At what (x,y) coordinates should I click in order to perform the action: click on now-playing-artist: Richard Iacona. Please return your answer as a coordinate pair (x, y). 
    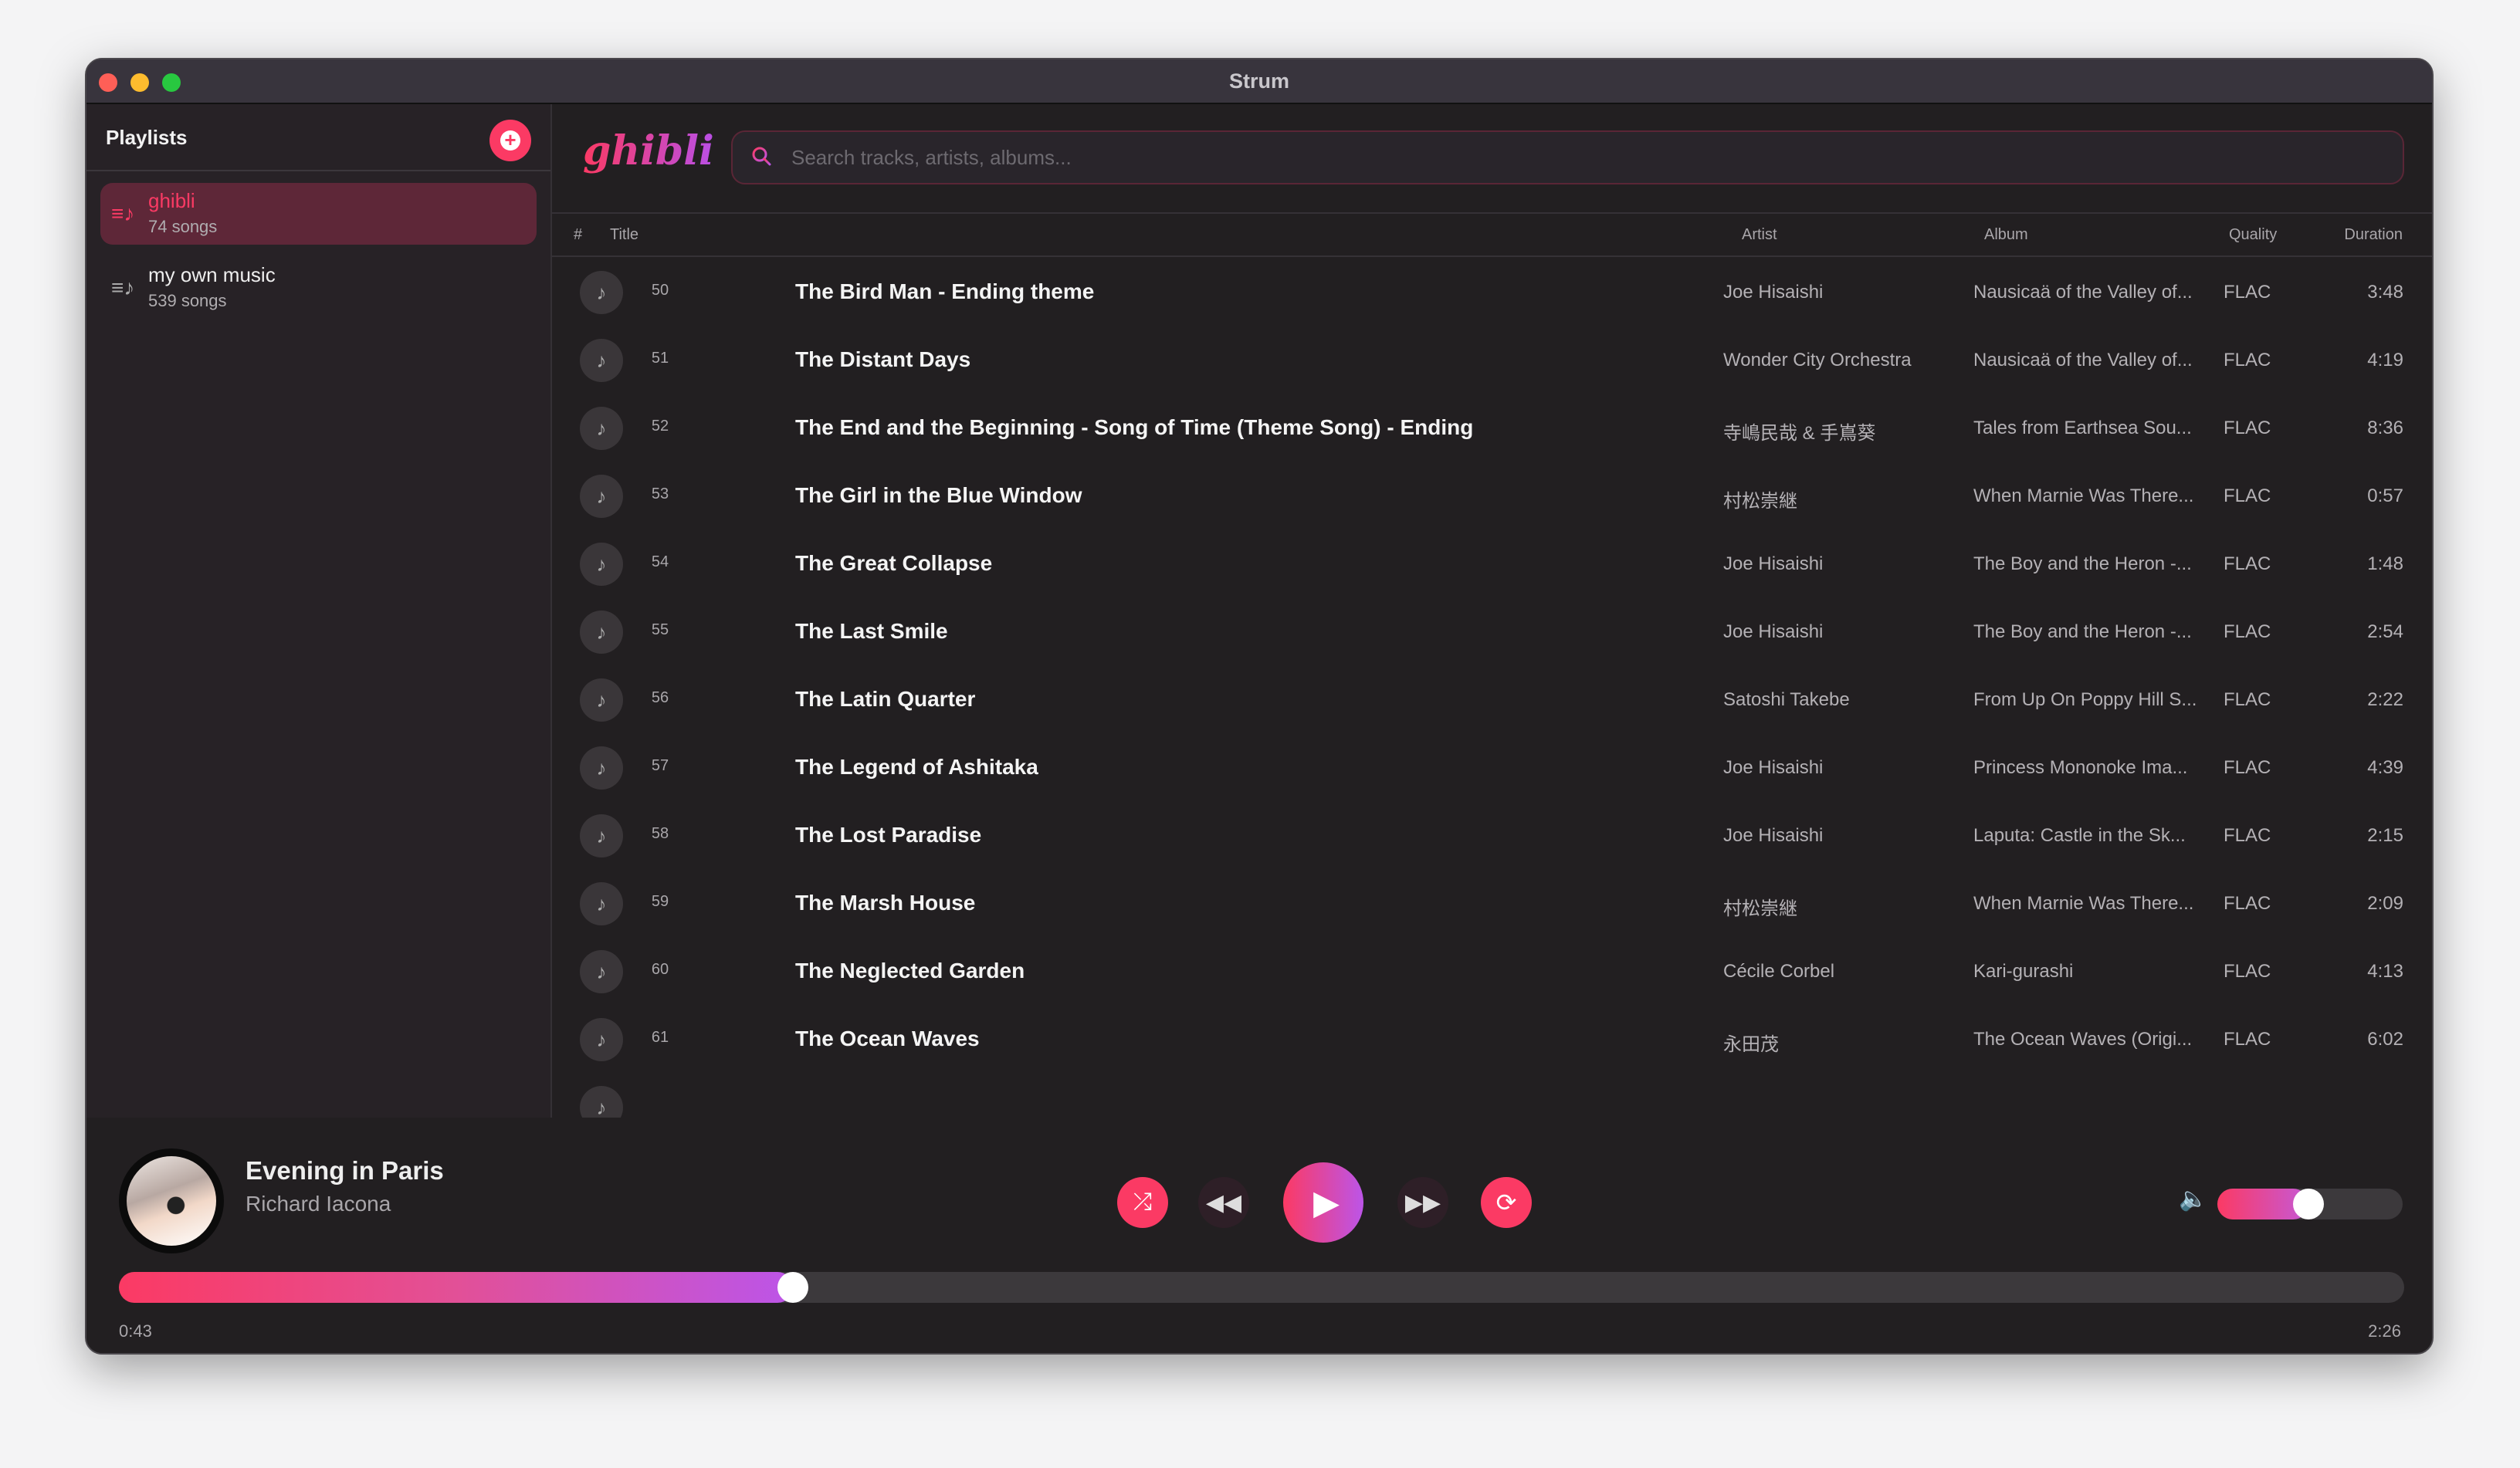
    Looking at the image, I should click on (319, 1204).